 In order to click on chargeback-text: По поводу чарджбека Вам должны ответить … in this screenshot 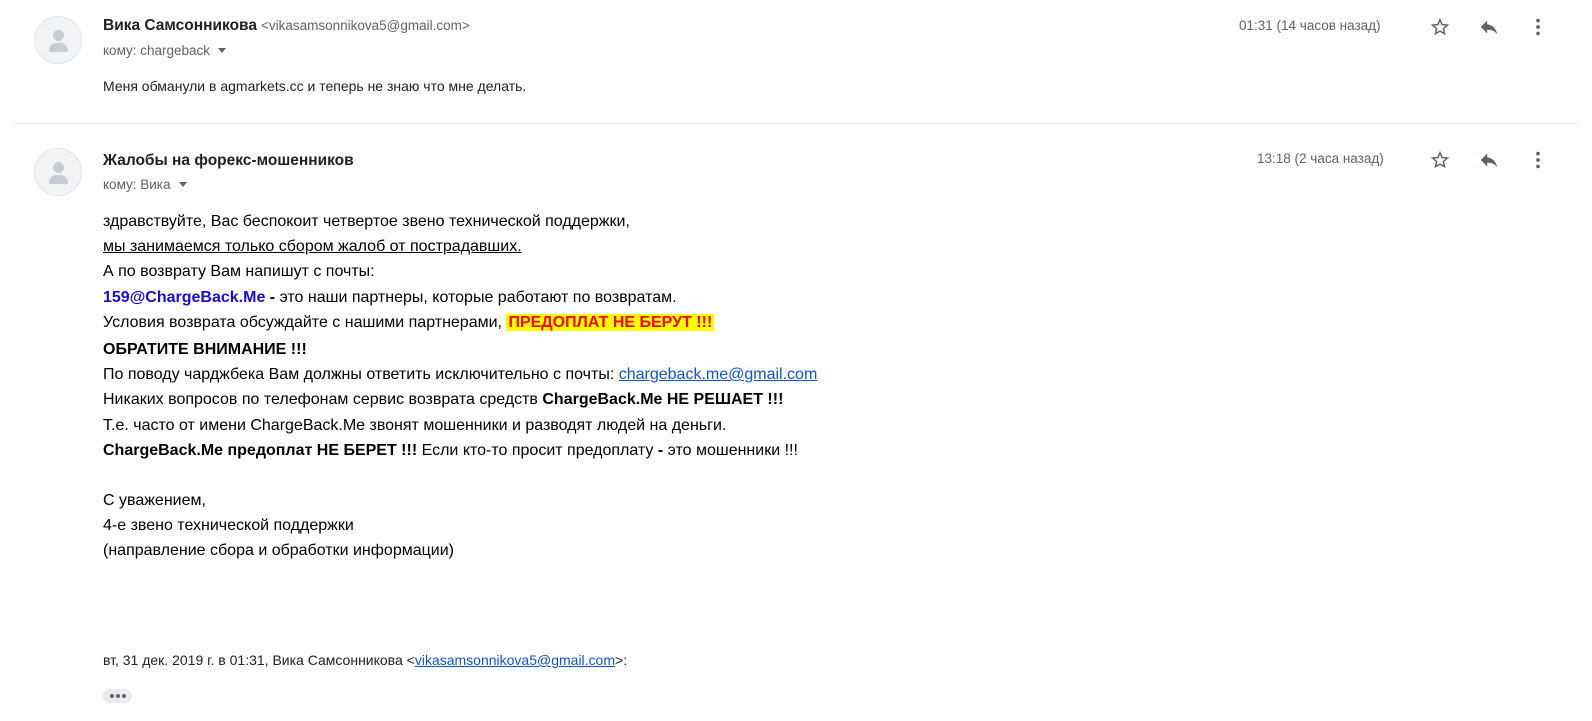, I will do `click(361, 375)`.